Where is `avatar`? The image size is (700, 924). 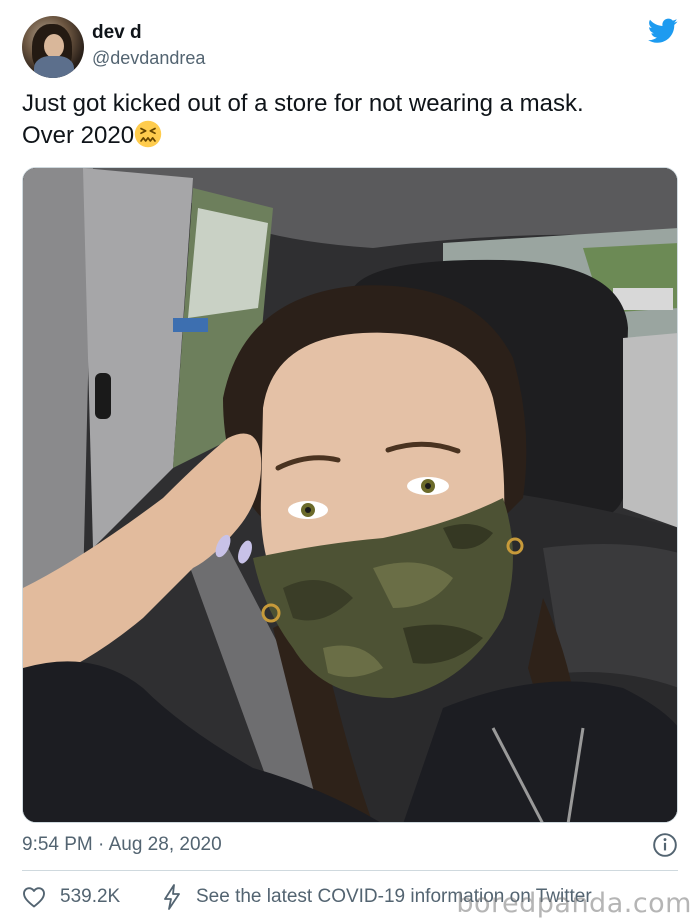 avatar is located at coordinates (53, 47).